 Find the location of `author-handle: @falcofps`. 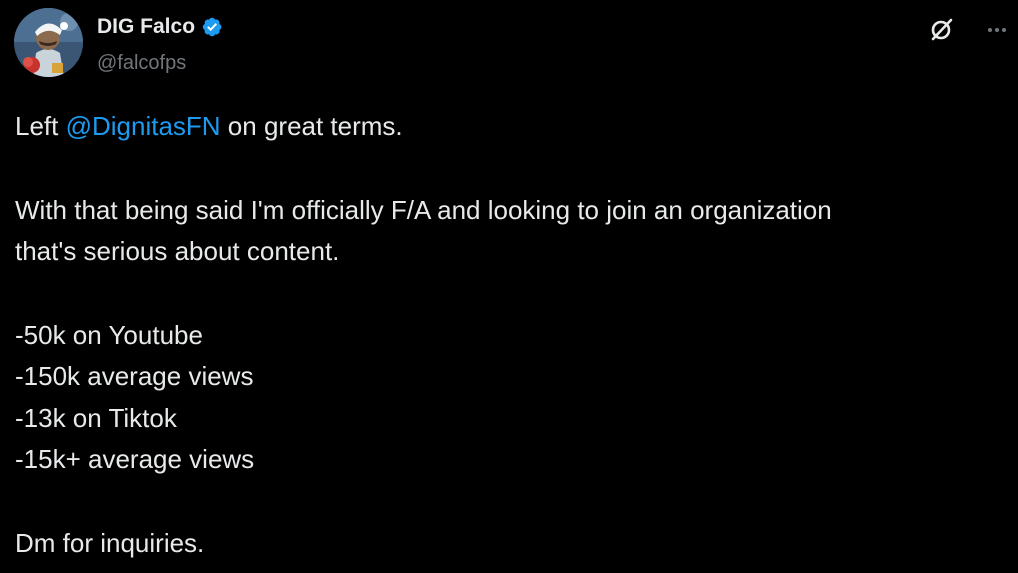

author-handle: @falcofps is located at coordinates (141, 63).